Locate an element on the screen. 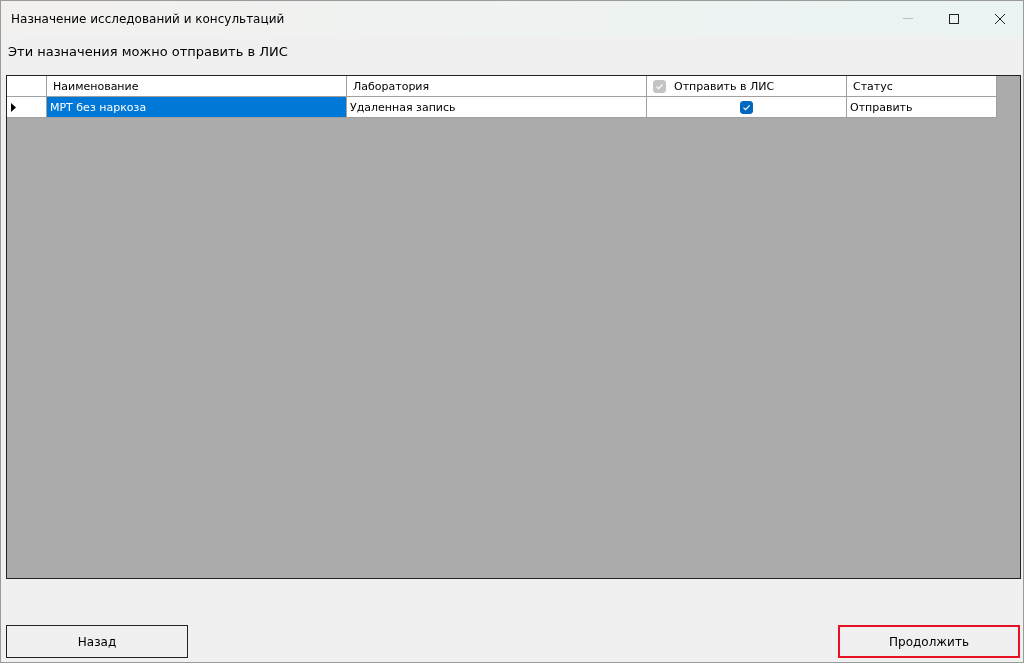 The image size is (1024, 663). checkbox is located at coordinates (746, 107).